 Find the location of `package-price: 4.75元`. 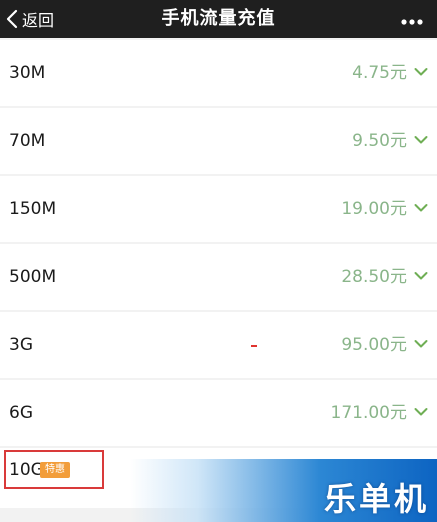

package-price: 4.75元 is located at coordinates (379, 73).